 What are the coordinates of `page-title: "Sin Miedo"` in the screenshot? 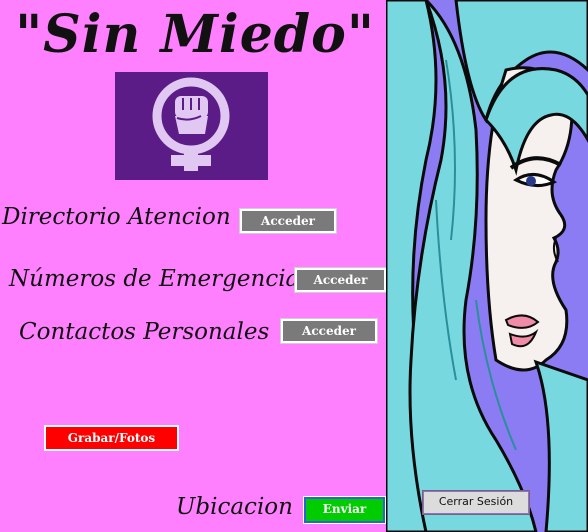 It's located at (195, 34).